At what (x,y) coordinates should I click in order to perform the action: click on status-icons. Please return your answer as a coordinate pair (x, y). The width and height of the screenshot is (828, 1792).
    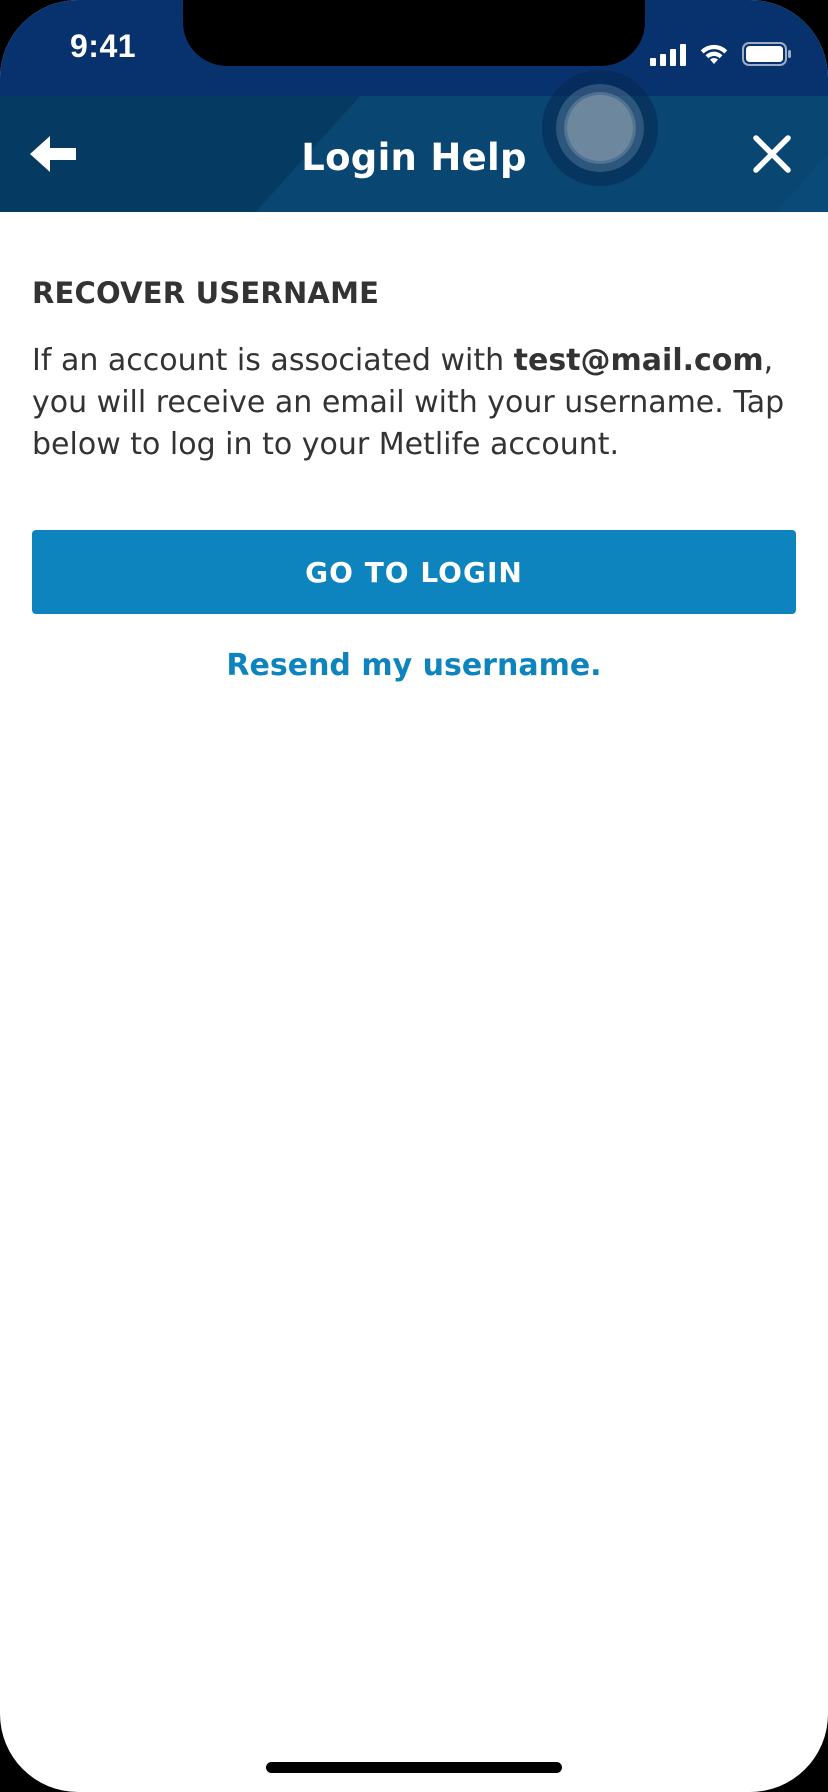
    Looking at the image, I should click on (721, 51).